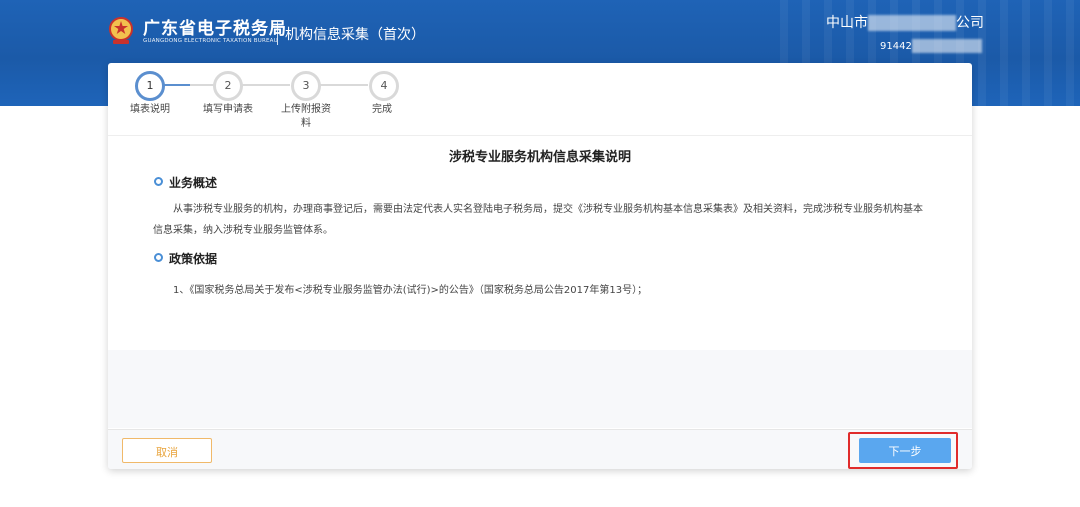  I want to click on tax-id: 91442, so click(931, 46).